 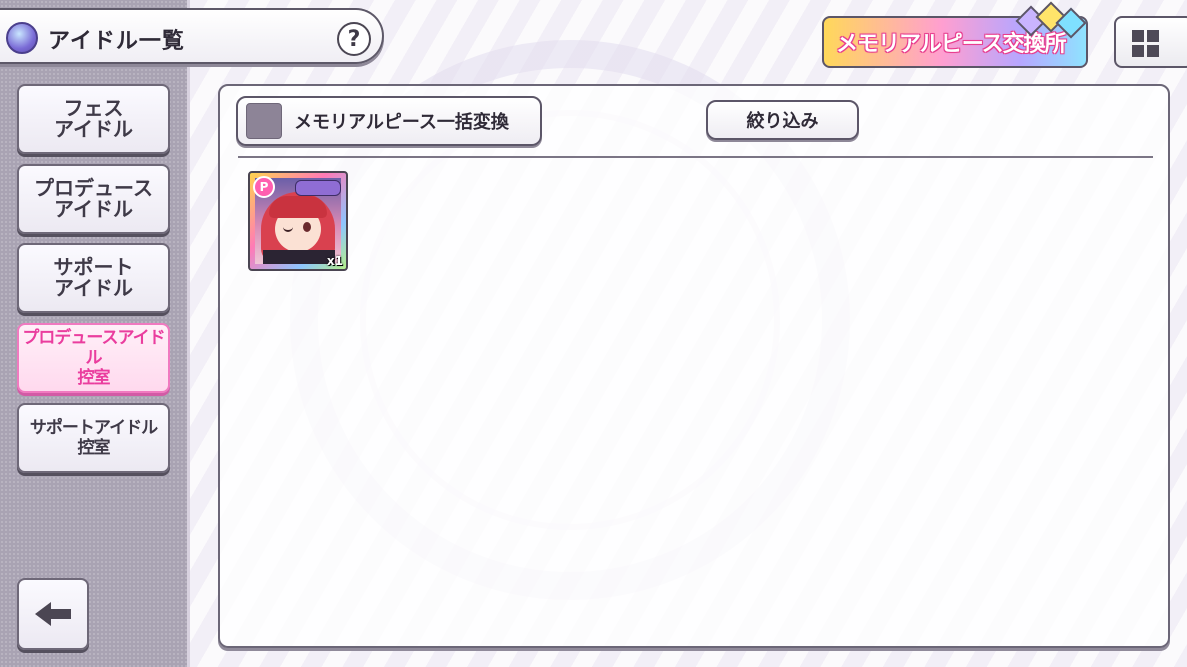 What do you see at coordinates (93, 358) in the screenshot?
I see `sidebar-item-produce-idol-waiting-room: プロデュースアイドル 控室` at bounding box center [93, 358].